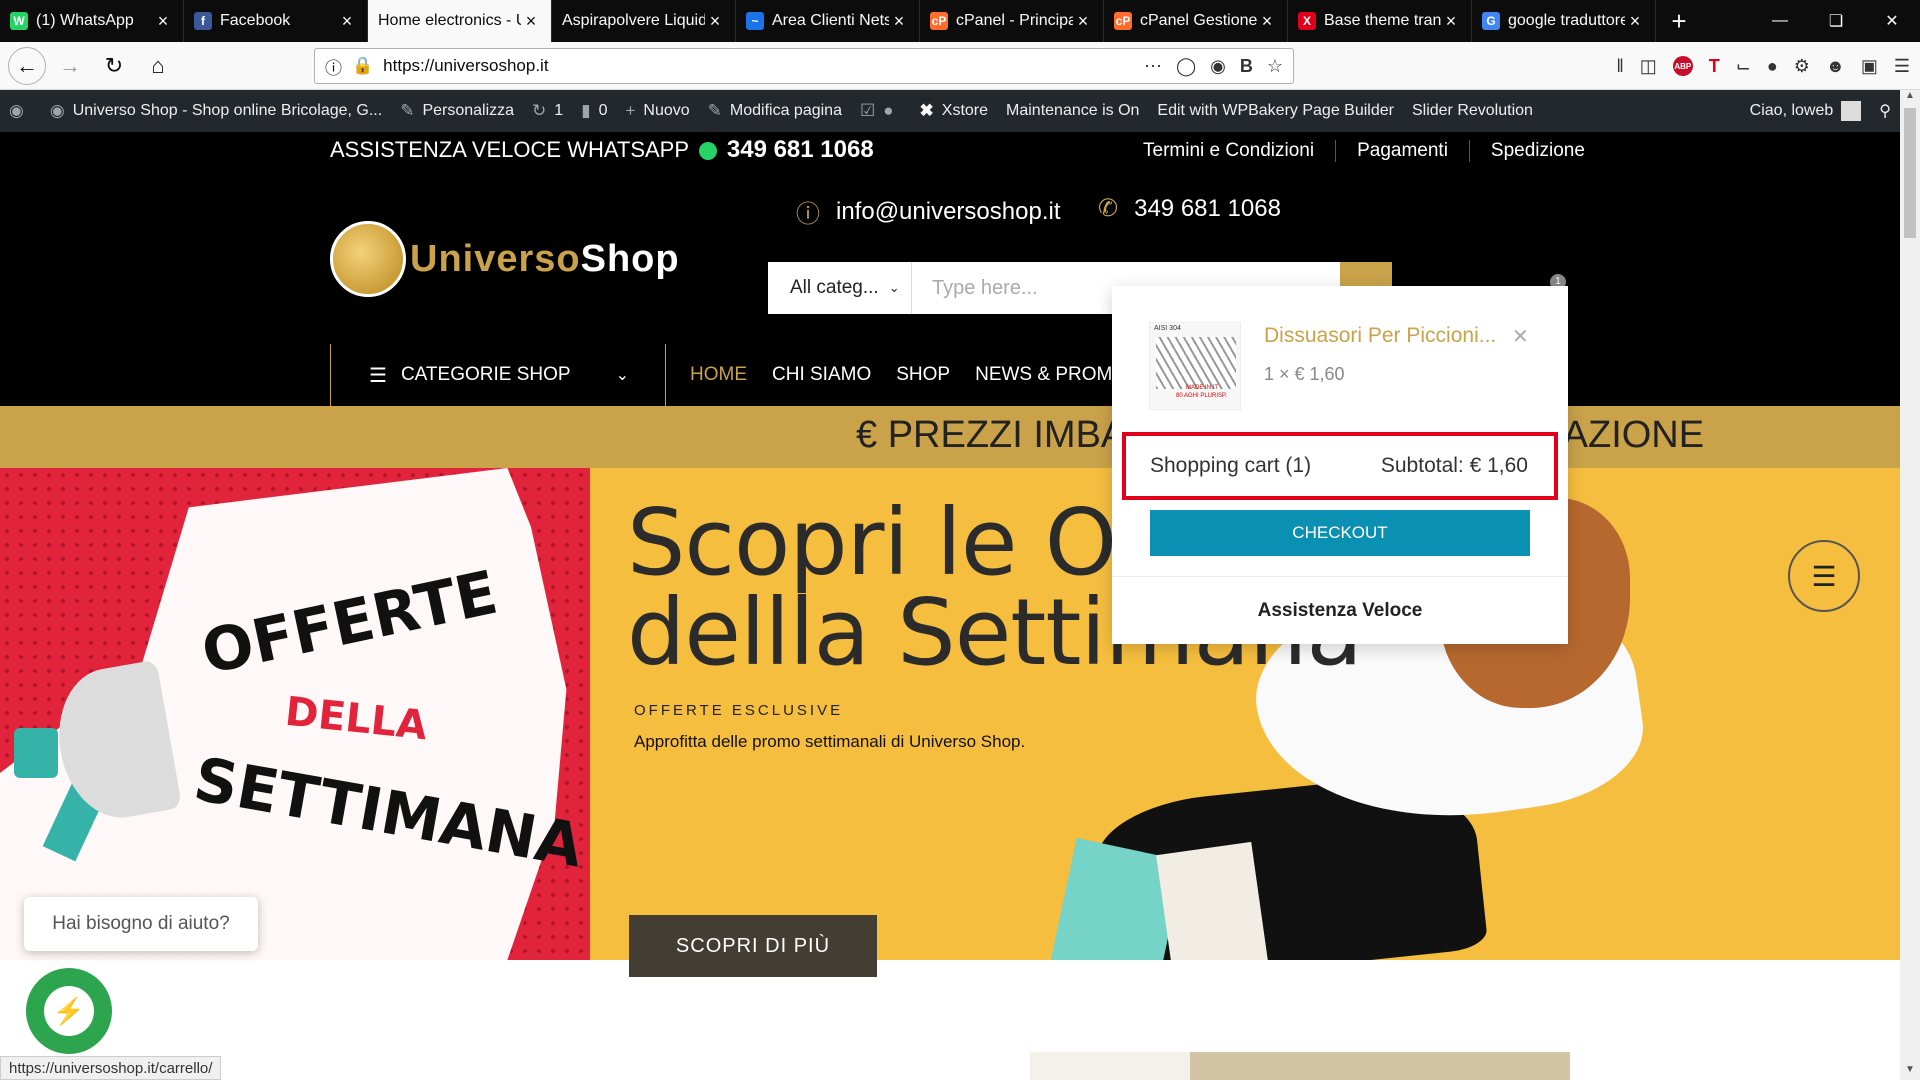 The height and width of the screenshot is (1080, 1920). Describe the element at coordinates (1218, 66) in the screenshot. I see `wordpress-icon: ◉` at that location.